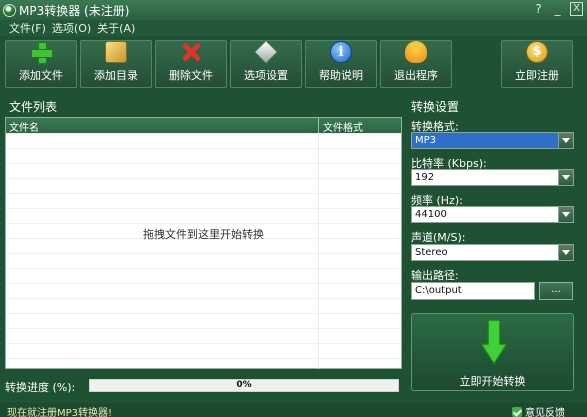  Describe the element at coordinates (343, 126) in the screenshot. I see `column-header-format: 文件格式` at that location.